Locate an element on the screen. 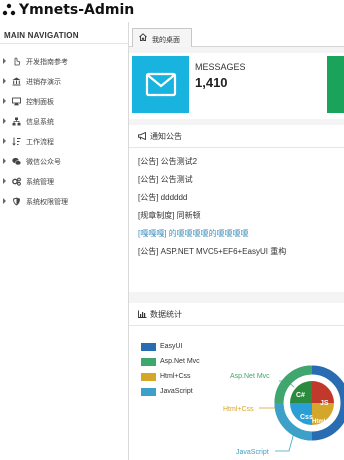 The height and width of the screenshot is (460, 344). sidebar-item-workflow: 工作流程 is located at coordinates (64, 142).